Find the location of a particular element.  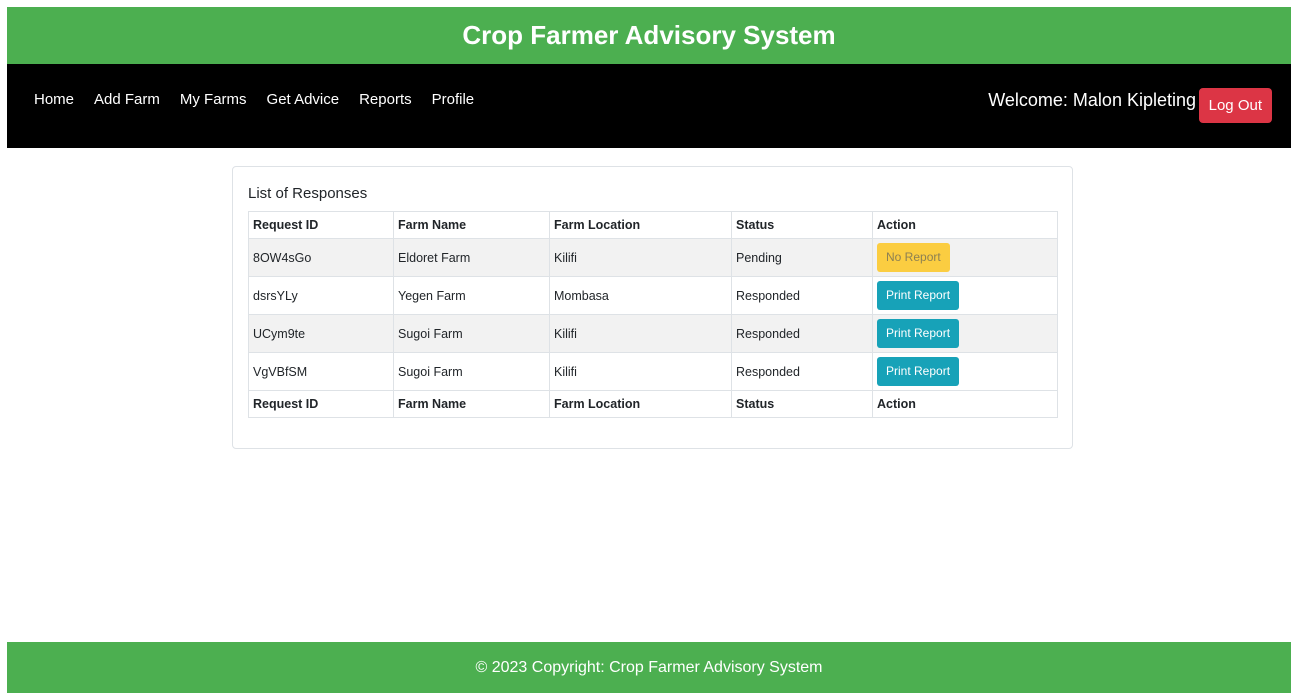

header-request-id: Request ID is located at coordinates (321, 225).